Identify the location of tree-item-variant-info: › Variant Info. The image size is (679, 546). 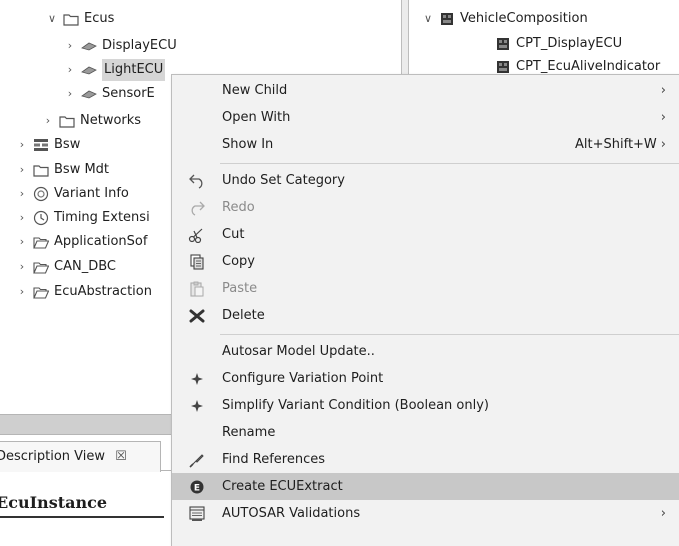
(72, 194).